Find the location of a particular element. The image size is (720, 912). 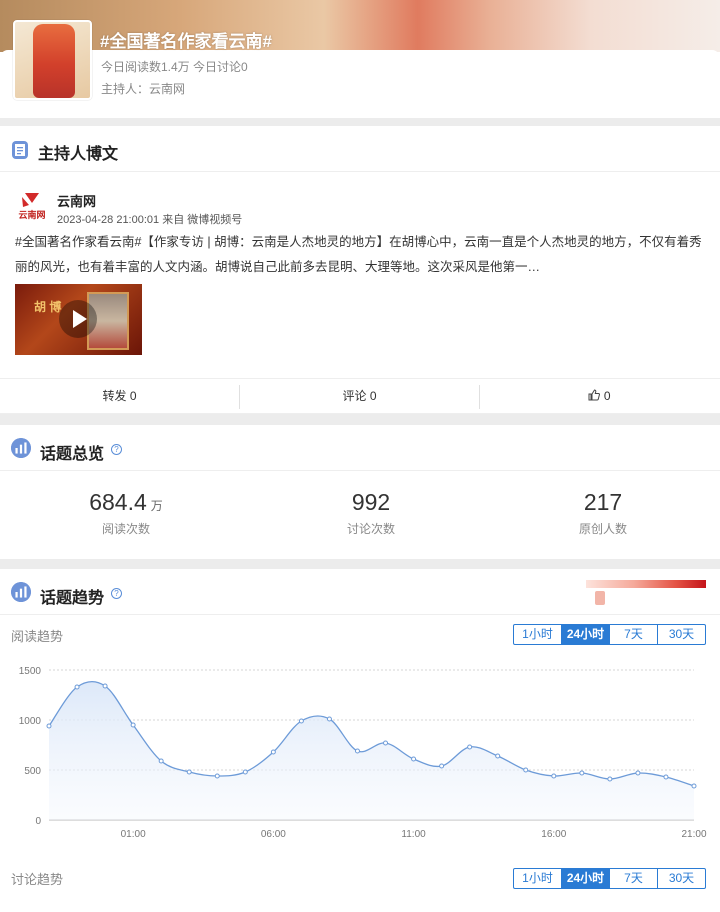

y-tick-label: 1500 is located at coordinates (30, 671).